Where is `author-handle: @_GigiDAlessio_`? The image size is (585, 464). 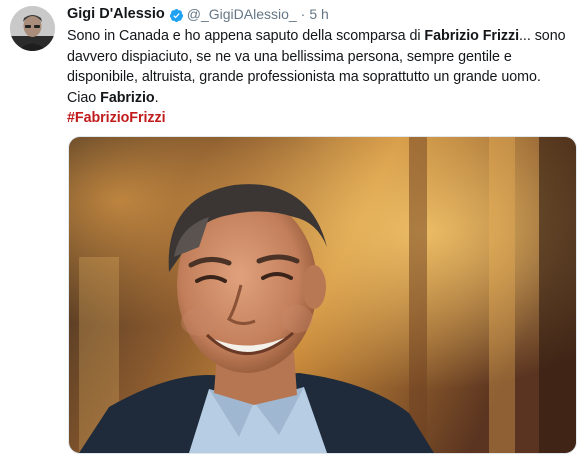 author-handle: @_GigiDAlessio_ is located at coordinates (242, 14).